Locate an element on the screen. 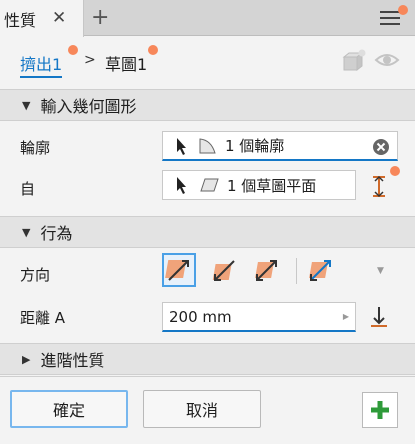 The image size is (415, 444). section-title: 進階性質 is located at coordinates (72, 360).